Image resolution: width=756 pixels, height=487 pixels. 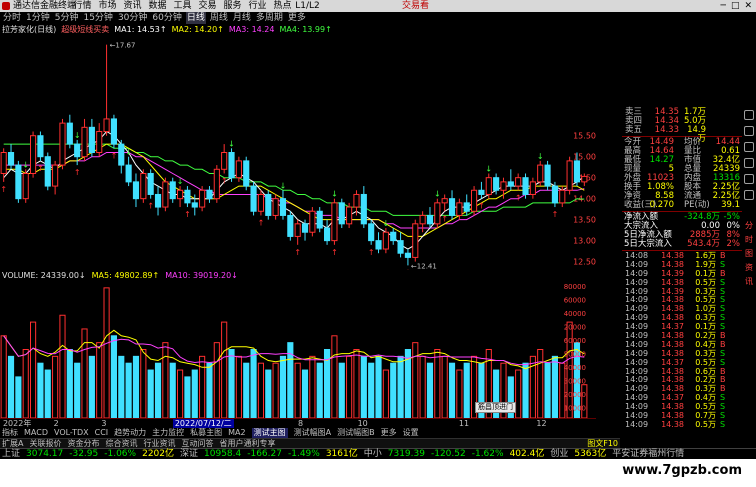 What do you see at coordinates (130, 433) in the screenshot?
I see `indicator-tab: 趋势动力` at bounding box center [130, 433].